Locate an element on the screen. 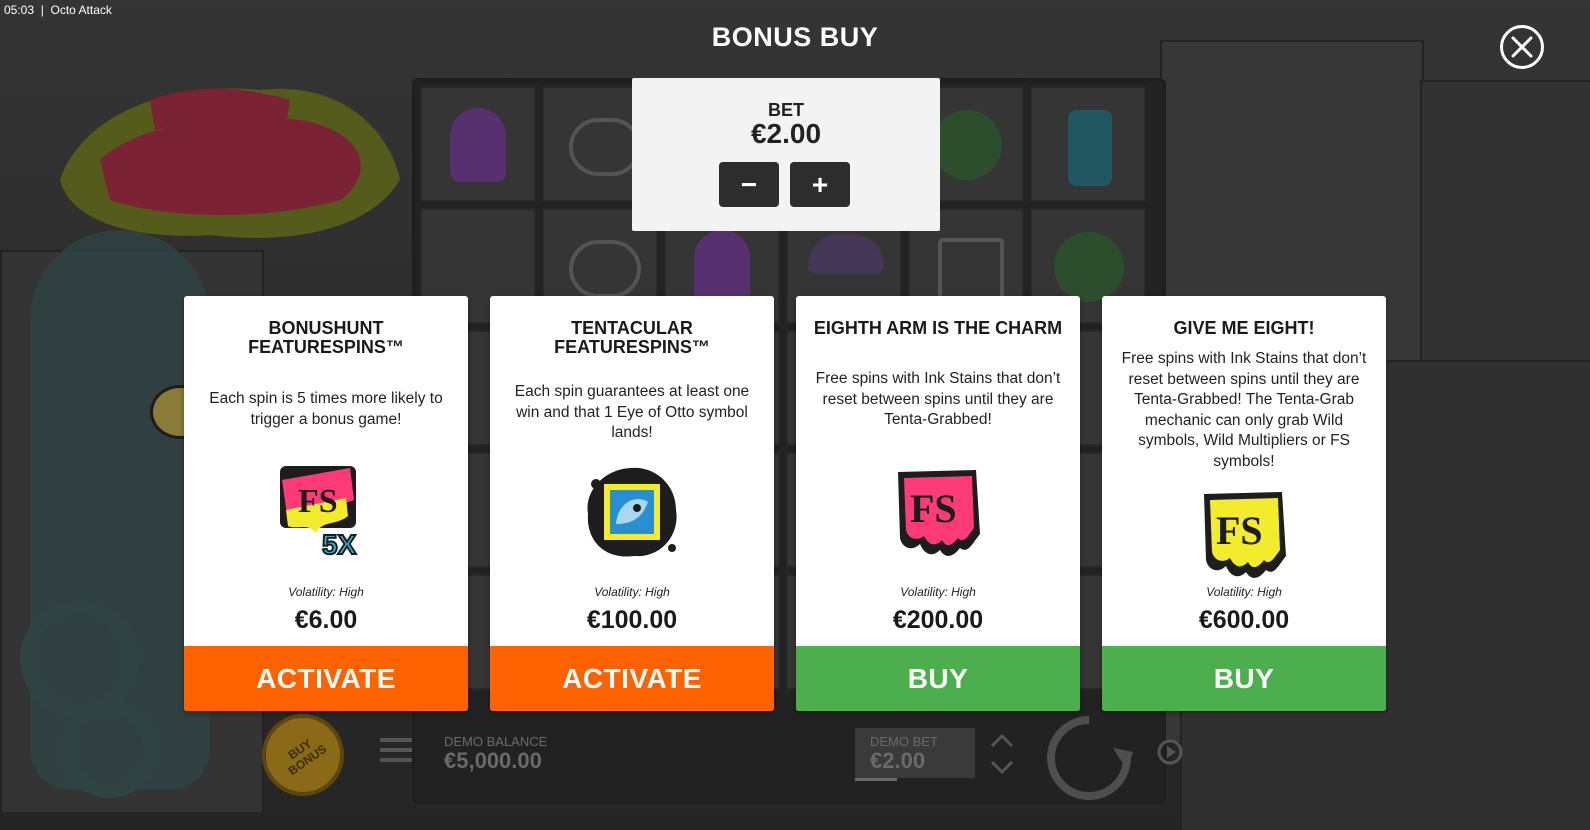 Image resolution: width=1590 pixels, height=830 pixels. bet-increase-button: + is located at coordinates (820, 184).